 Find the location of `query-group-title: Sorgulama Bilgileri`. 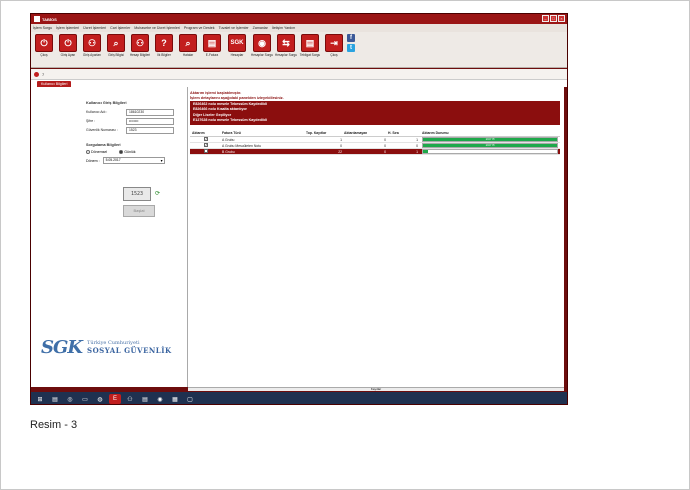

query-group-title: Sorgulama Bilgileri is located at coordinates (103, 145).